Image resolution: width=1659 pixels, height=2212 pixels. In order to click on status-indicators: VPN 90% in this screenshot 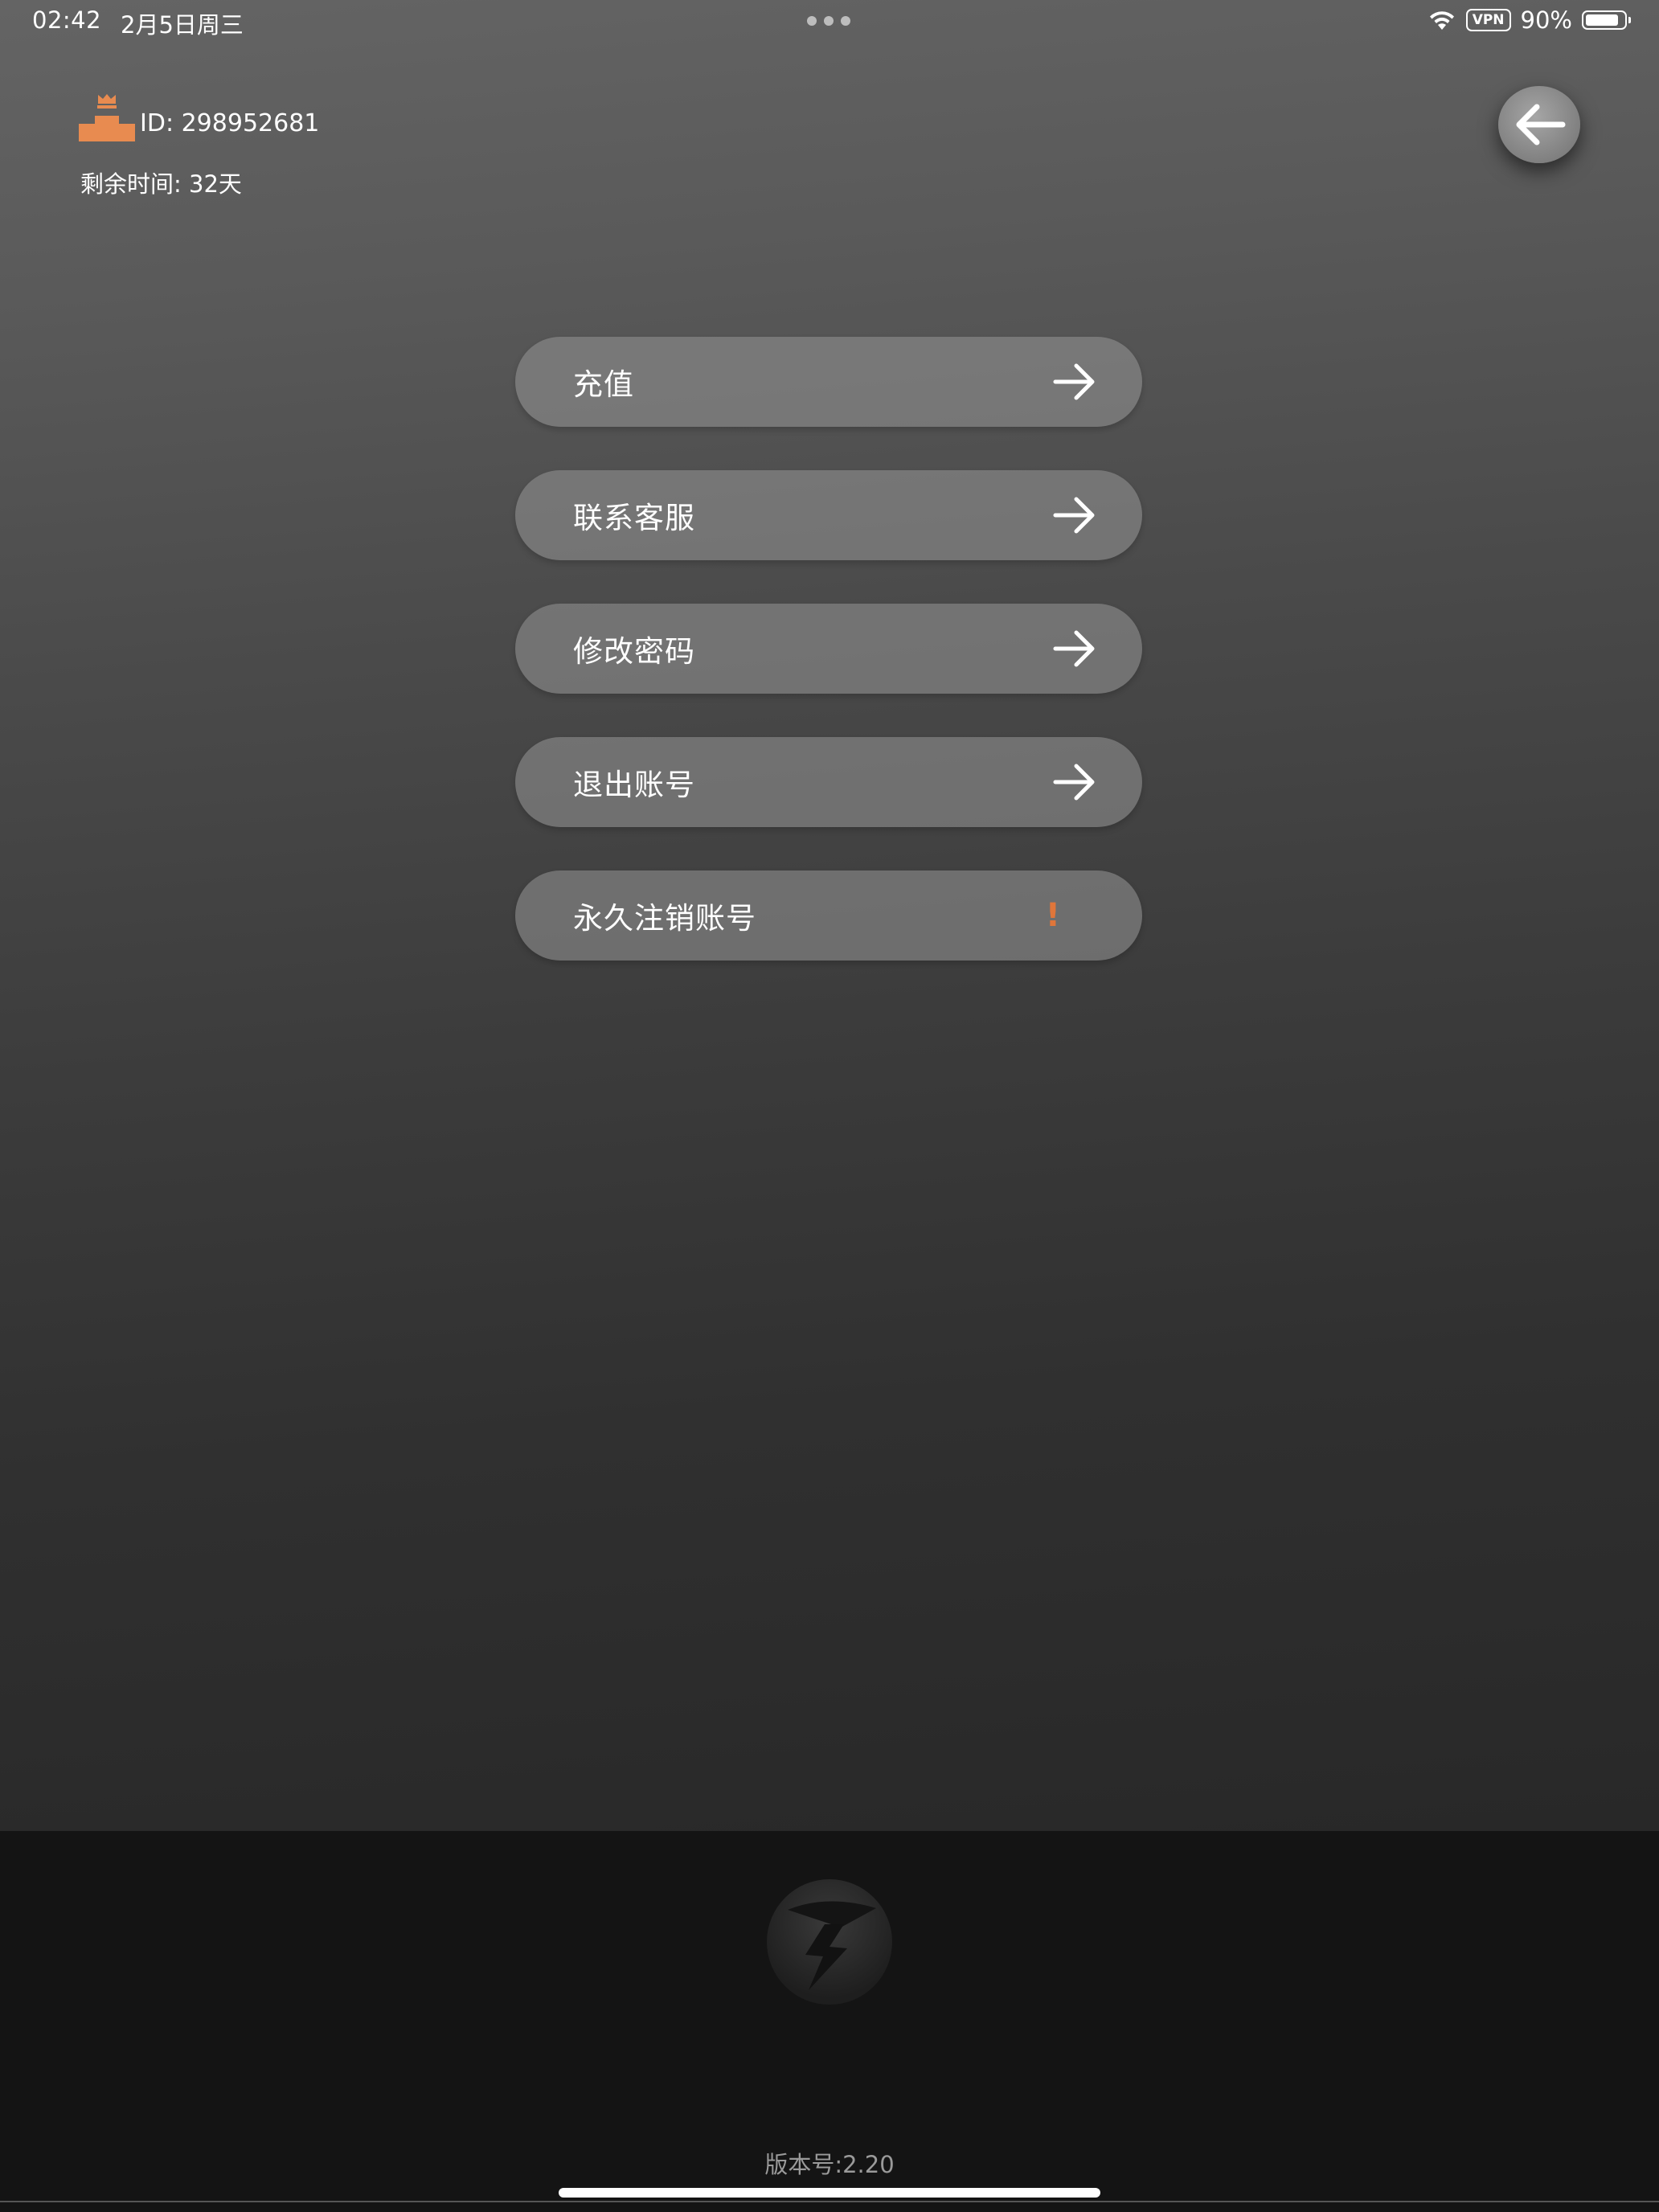, I will do `click(1529, 20)`.